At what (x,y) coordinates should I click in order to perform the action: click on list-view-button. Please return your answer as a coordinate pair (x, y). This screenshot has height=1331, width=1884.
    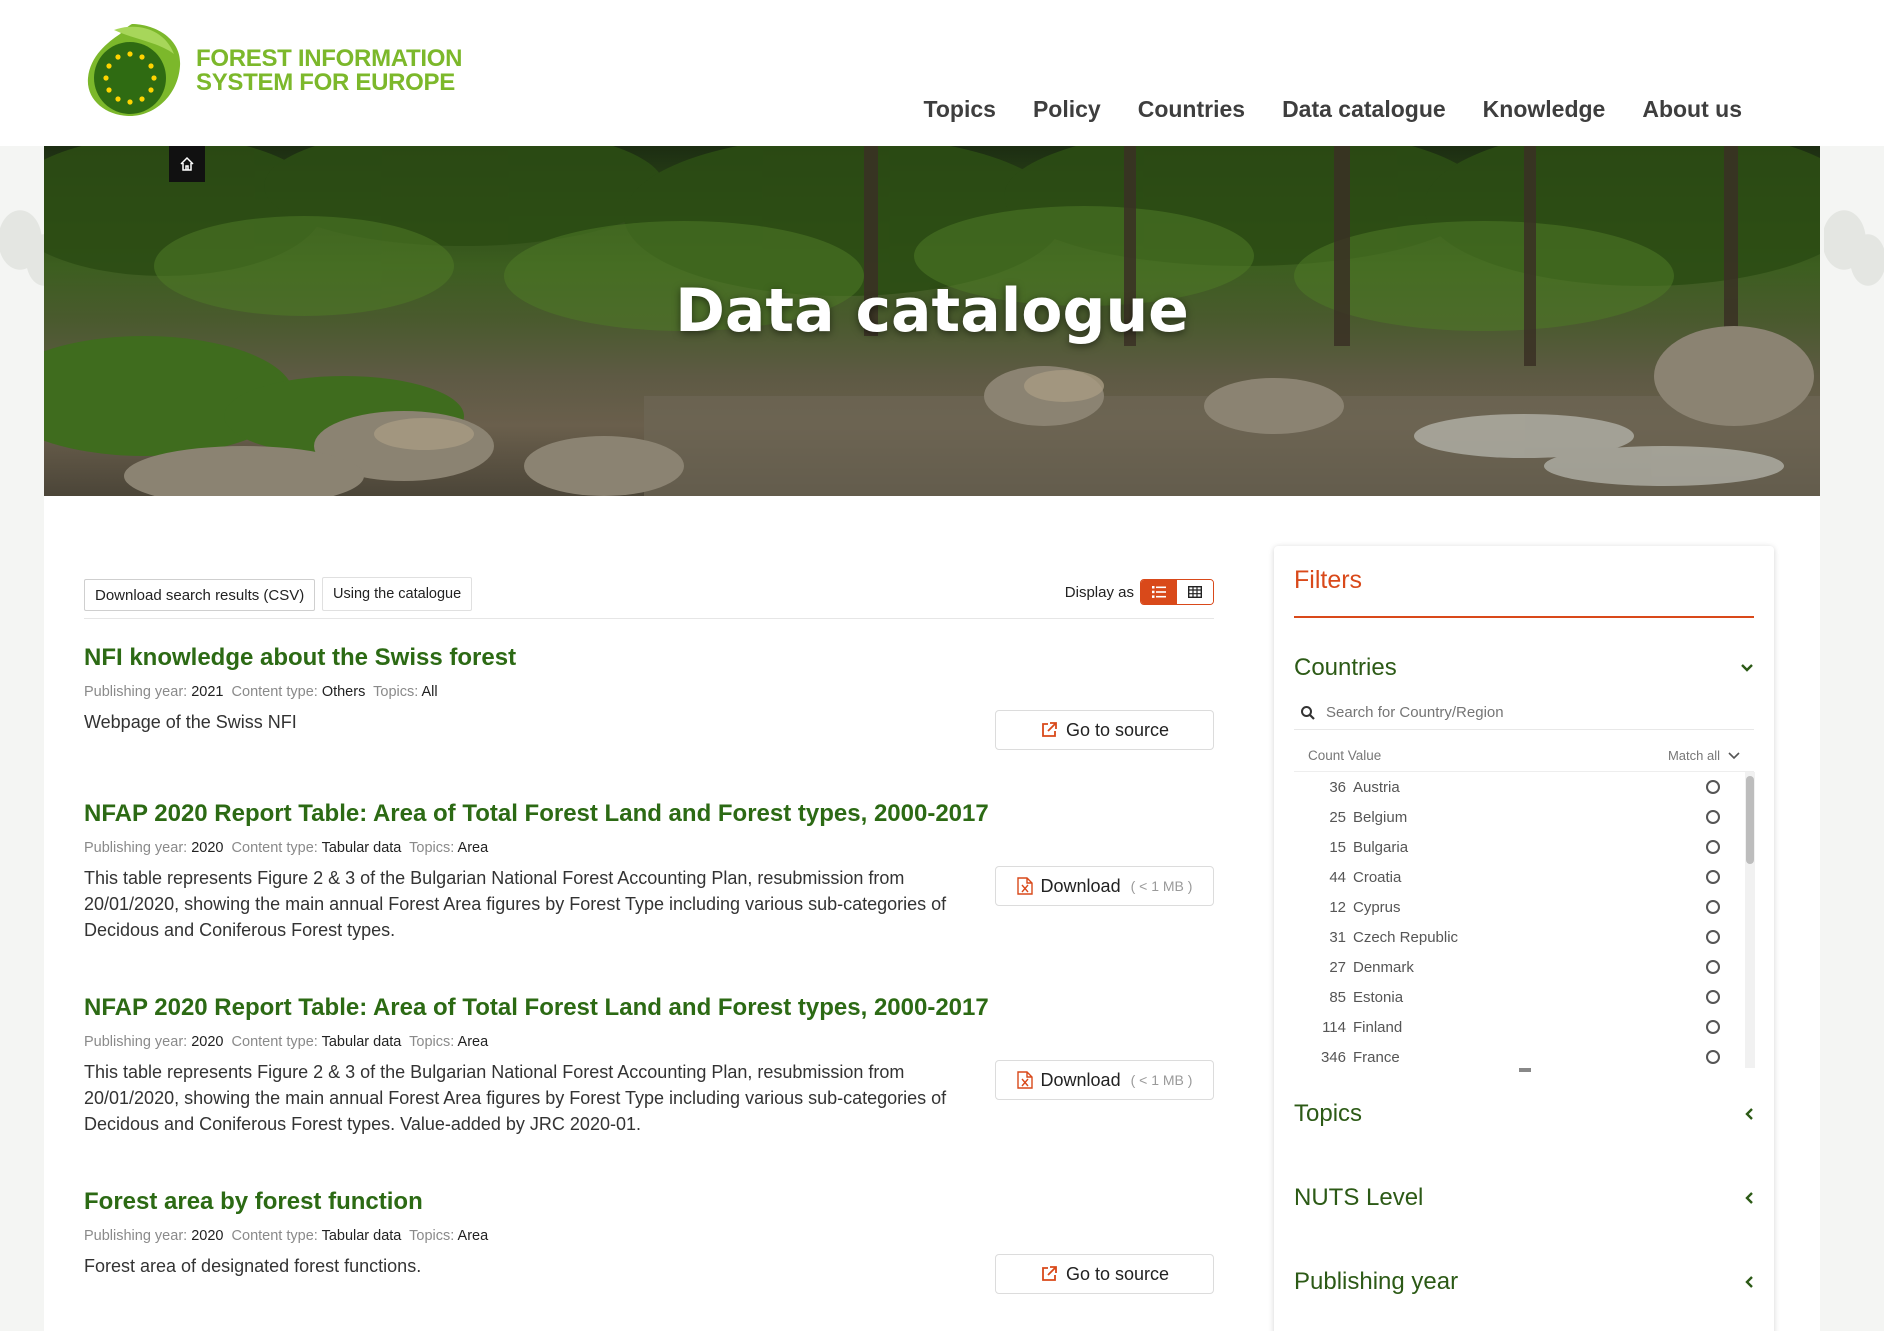
    Looking at the image, I should click on (1159, 592).